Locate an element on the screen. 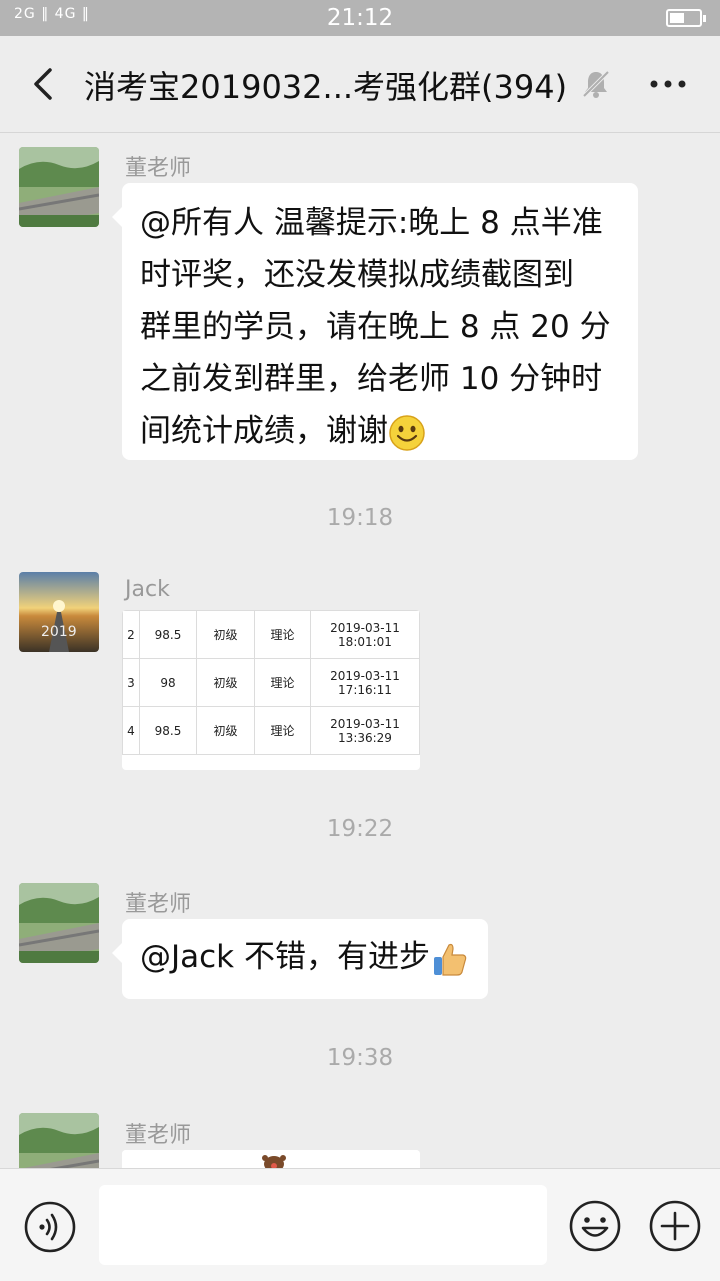  message-line: @所有人 温馨提示:晚上 8 点半准 is located at coordinates (371, 223).